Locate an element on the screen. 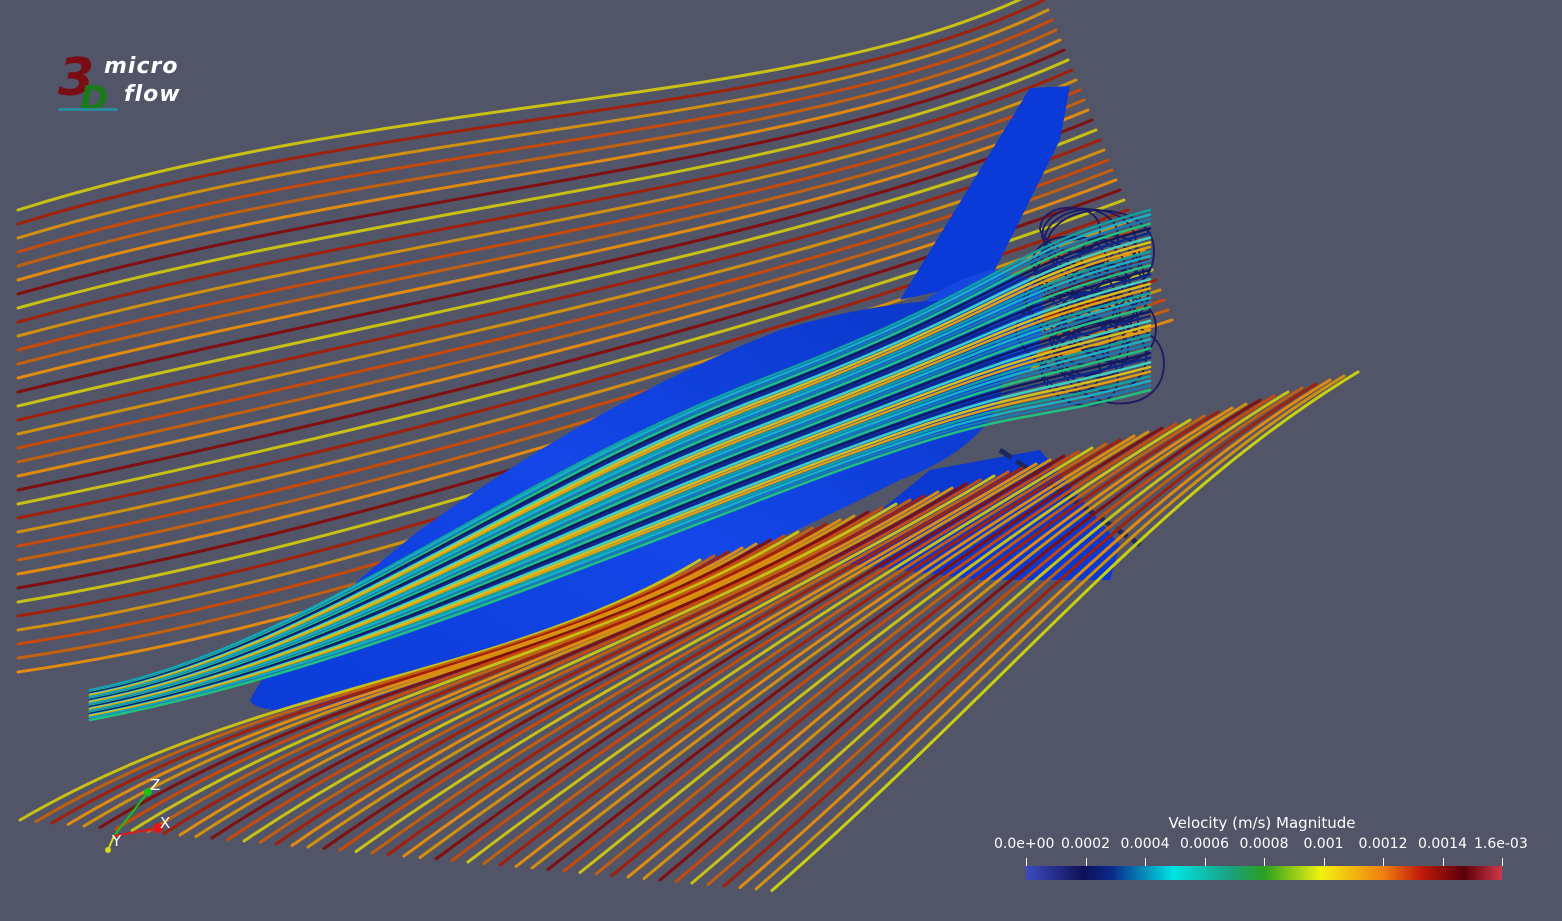 This screenshot has width=1562, height=921. legend-colorbar is located at coordinates (1264, 873).